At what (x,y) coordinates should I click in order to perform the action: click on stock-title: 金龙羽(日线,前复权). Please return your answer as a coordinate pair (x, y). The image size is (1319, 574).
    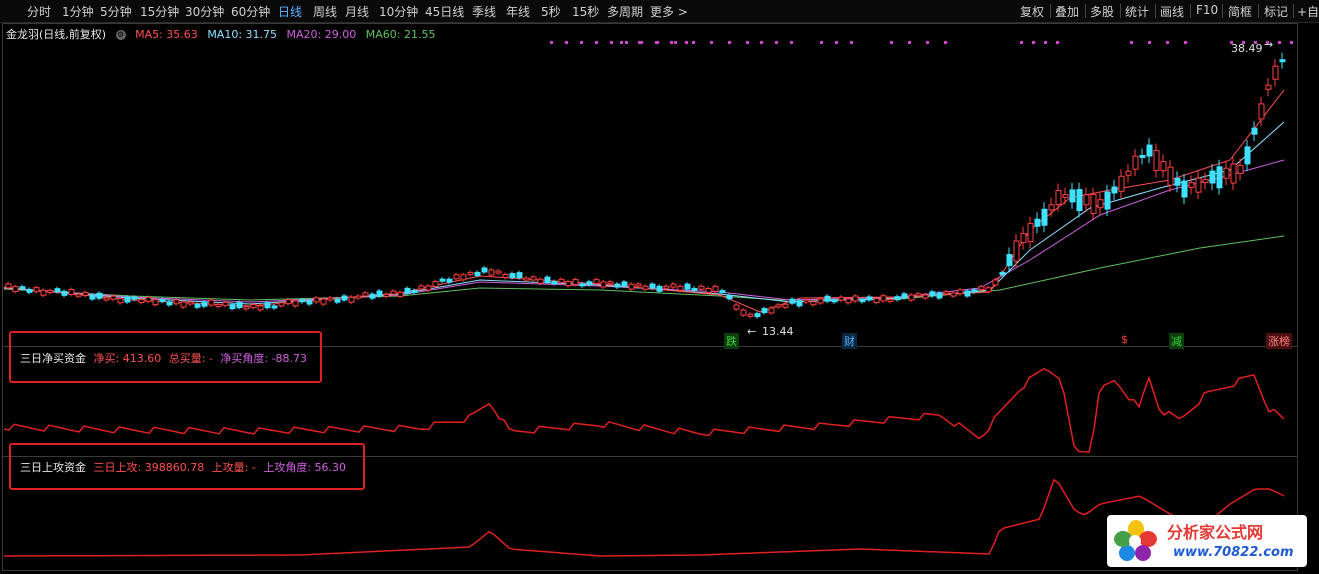
    Looking at the image, I should click on (56, 34).